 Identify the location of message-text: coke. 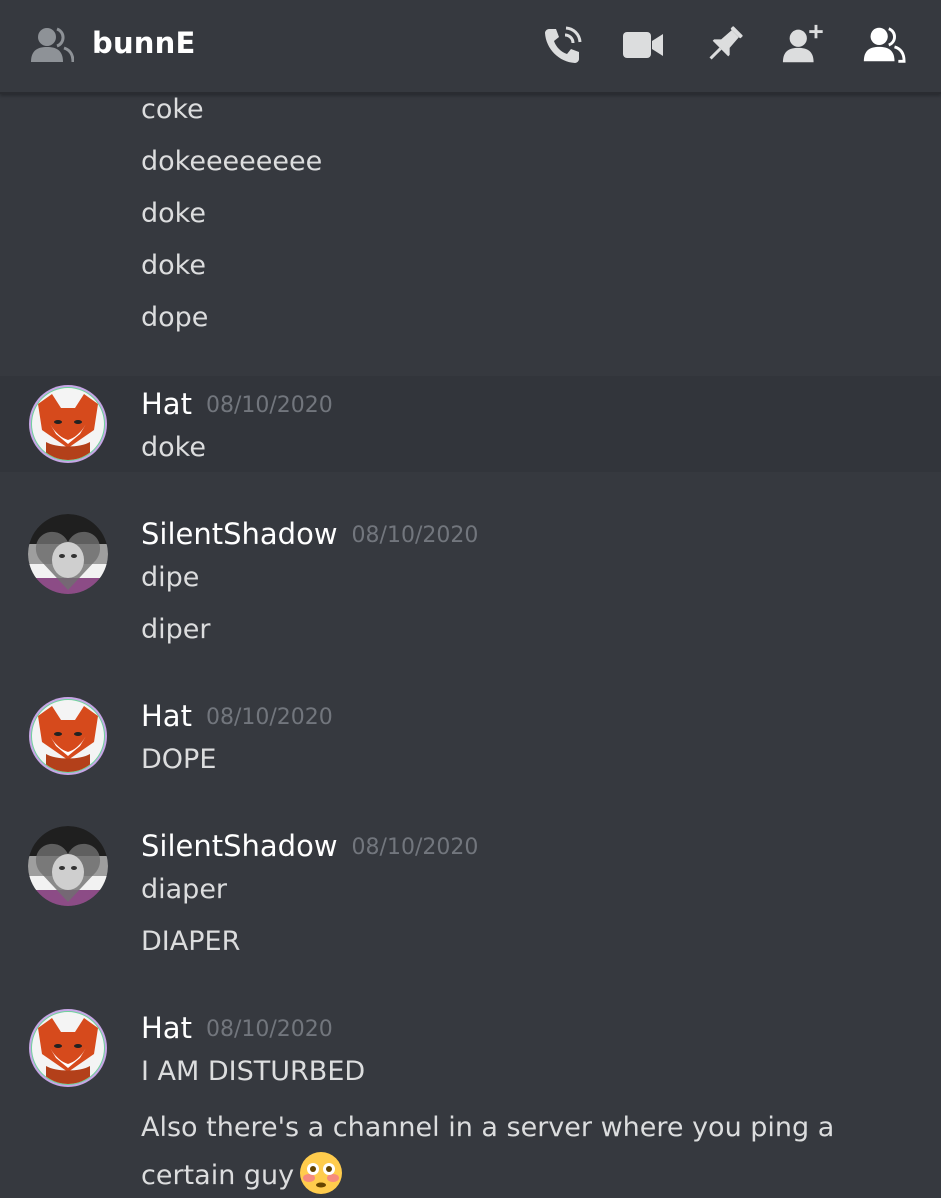
(172, 109).